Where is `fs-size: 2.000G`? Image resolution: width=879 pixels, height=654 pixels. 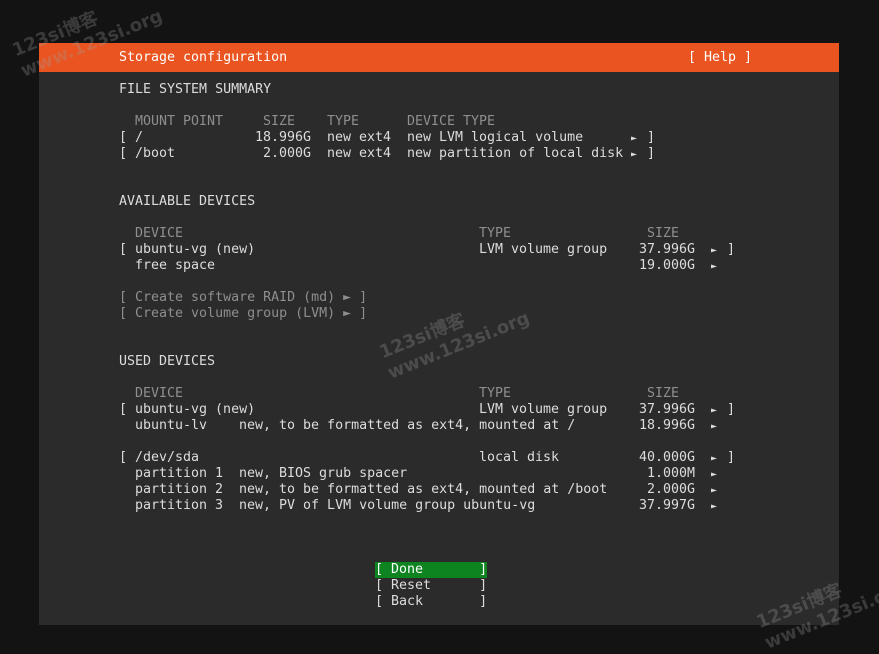
fs-size: 2.000G is located at coordinates (287, 153).